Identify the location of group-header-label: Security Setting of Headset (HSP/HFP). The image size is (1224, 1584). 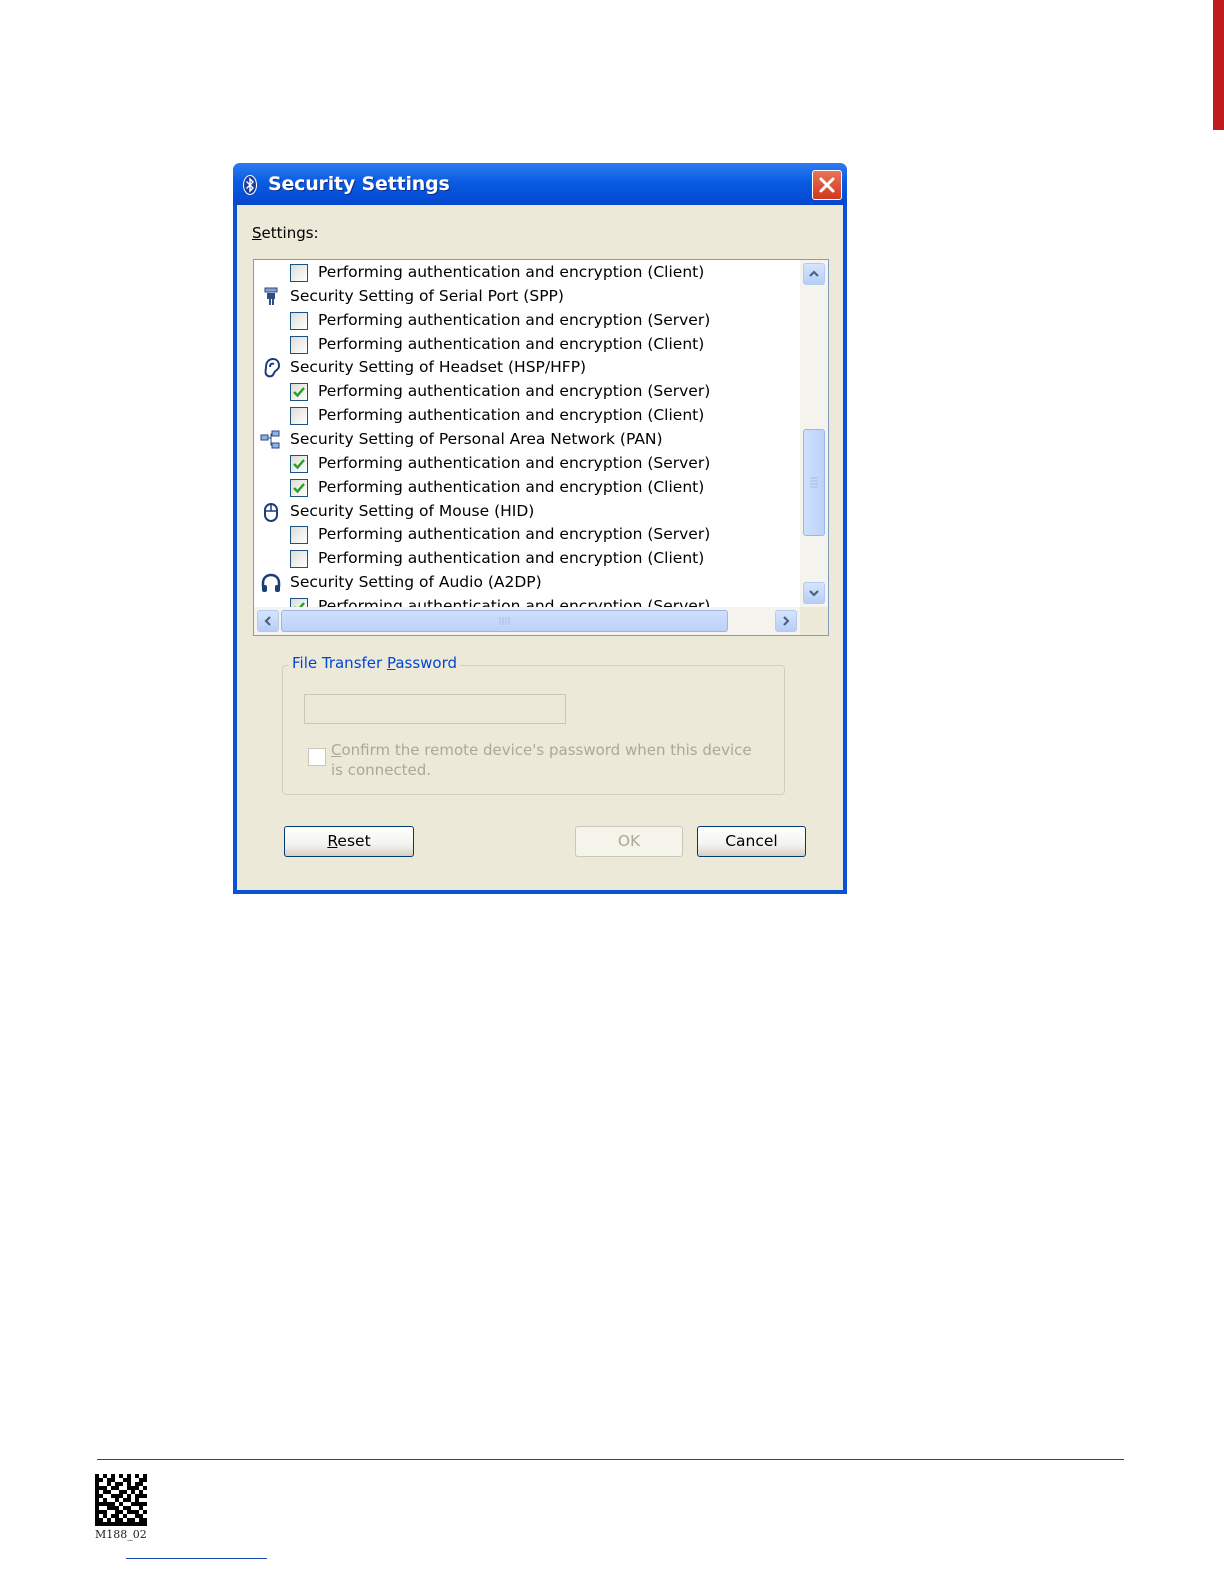
(438, 367).